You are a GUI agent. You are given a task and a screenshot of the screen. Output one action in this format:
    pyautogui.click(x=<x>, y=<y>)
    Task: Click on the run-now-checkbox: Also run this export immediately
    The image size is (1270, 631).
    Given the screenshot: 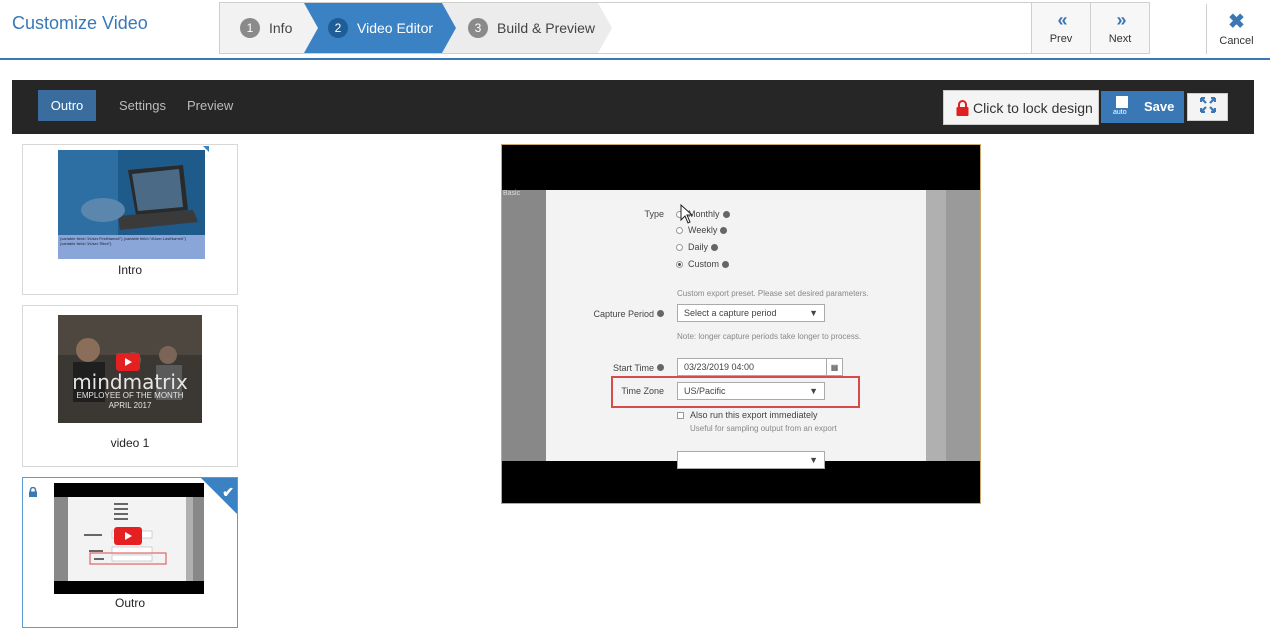 What is the action you would take?
    pyautogui.click(x=747, y=415)
    